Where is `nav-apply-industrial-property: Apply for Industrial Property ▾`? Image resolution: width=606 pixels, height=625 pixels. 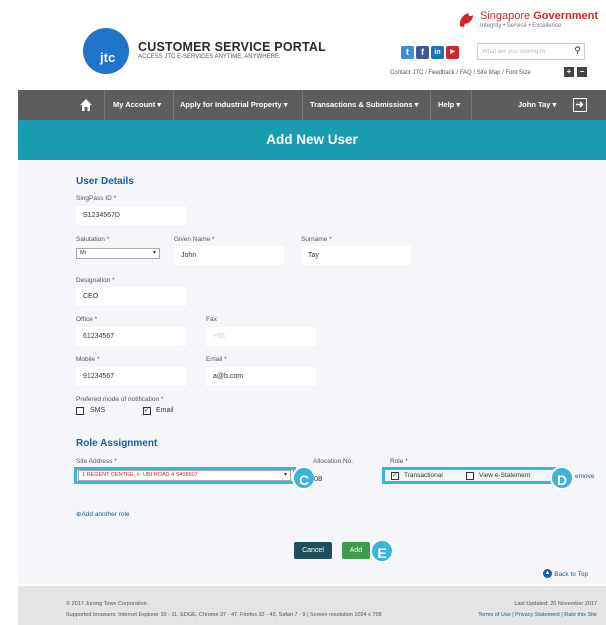 nav-apply-industrial-property: Apply for Industrial Property ▾ is located at coordinates (234, 104).